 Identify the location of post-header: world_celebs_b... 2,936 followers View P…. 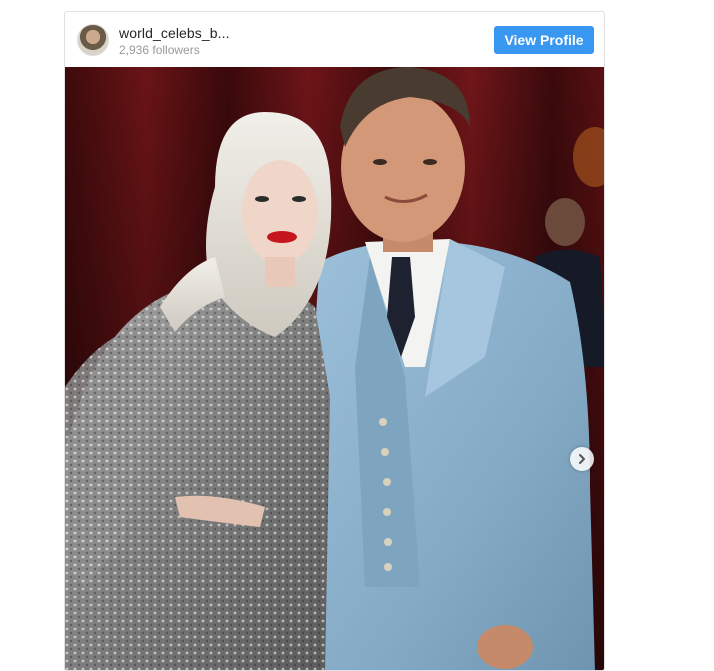
(334, 40).